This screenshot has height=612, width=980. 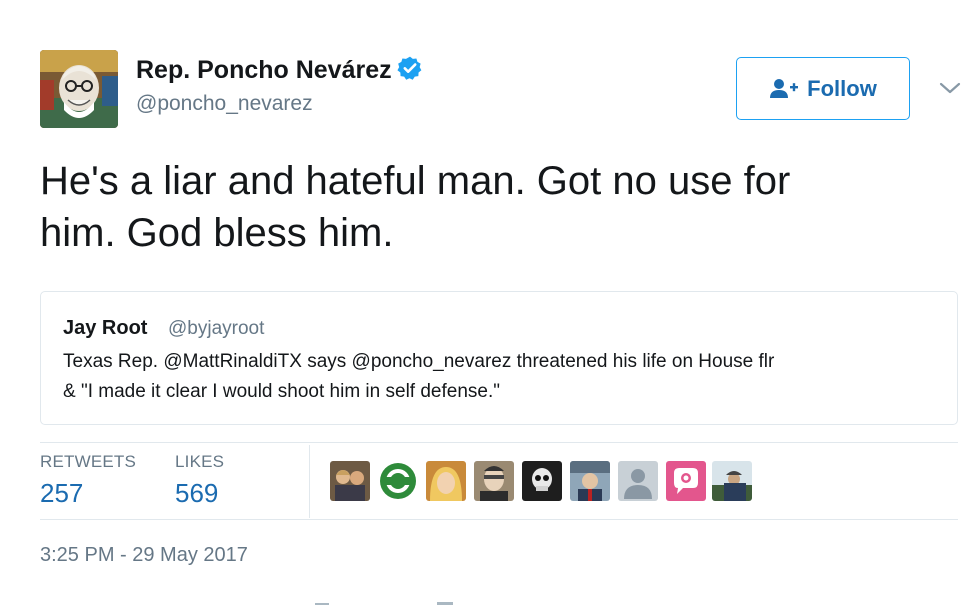 I want to click on retweets-count: 257, so click(x=62, y=493).